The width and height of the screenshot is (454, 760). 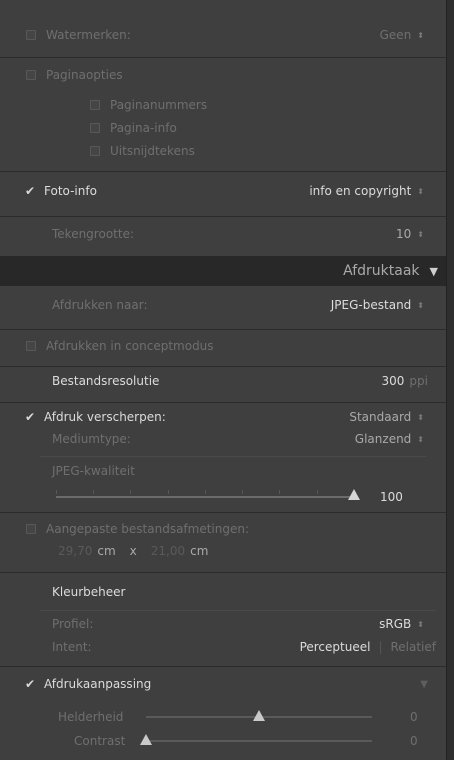 What do you see at coordinates (420, 35) in the screenshot?
I see `watermark-updown-icon: ⬍` at bounding box center [420, 35].